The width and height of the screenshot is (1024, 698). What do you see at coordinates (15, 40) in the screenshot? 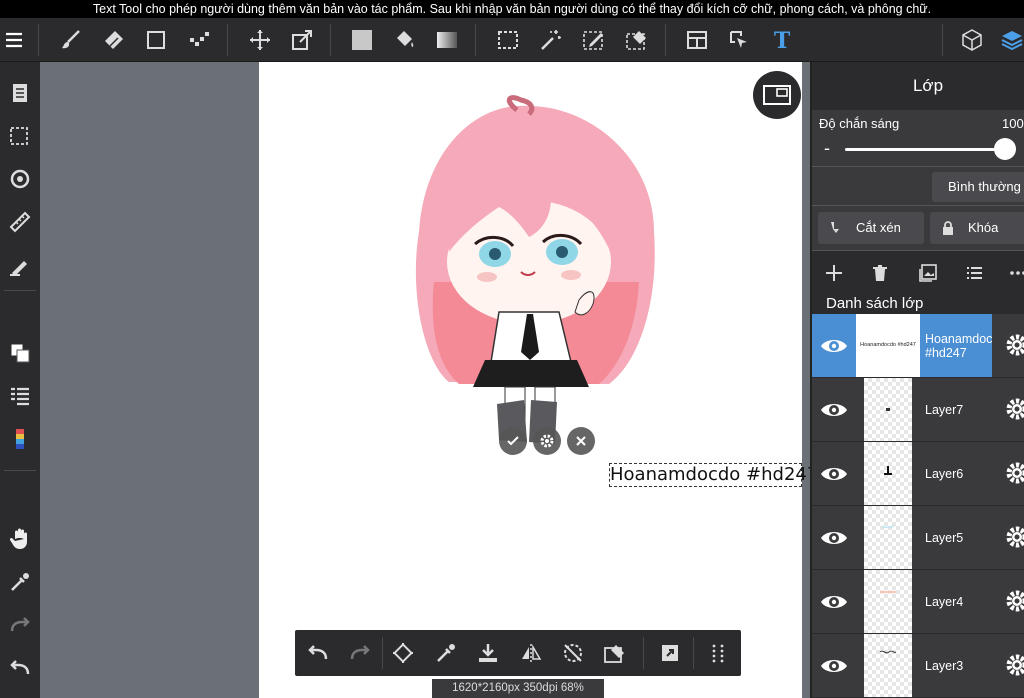
I see `menu-icon` at bounding box center [15, 40].